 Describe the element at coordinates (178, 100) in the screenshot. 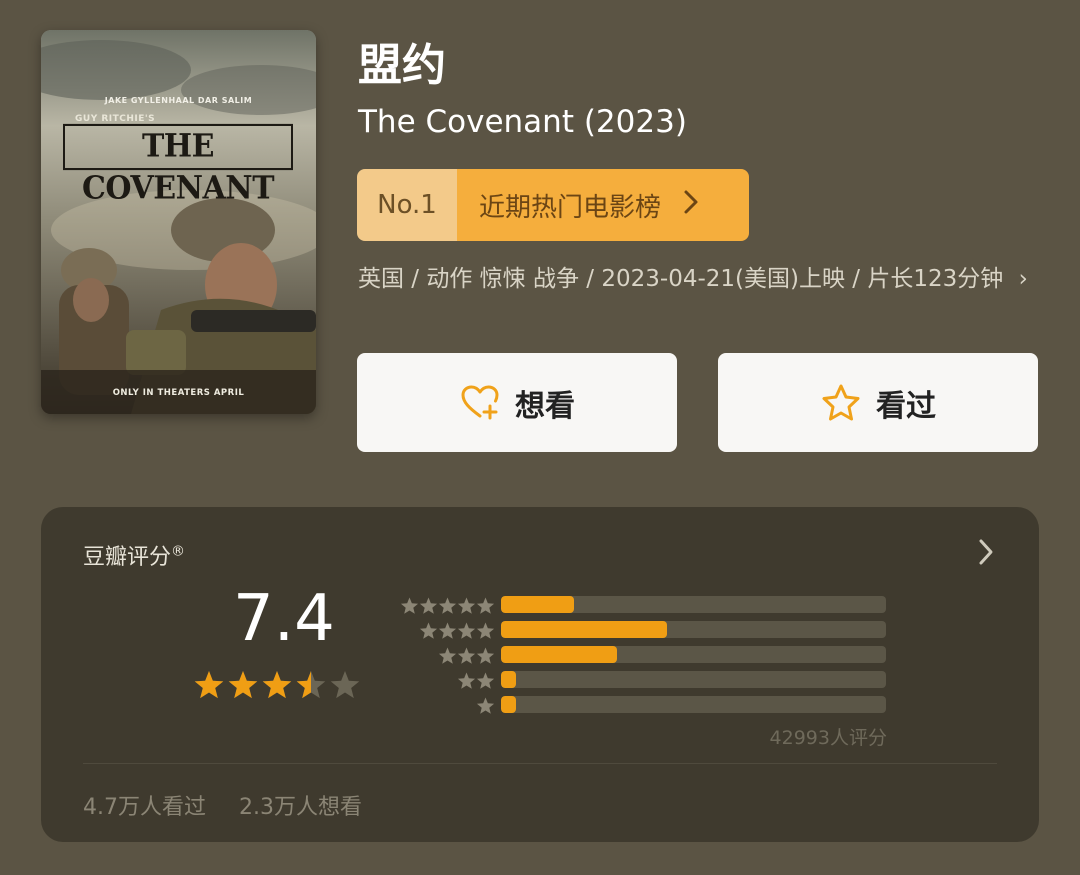

I see `poster-cast: JAKE GYLLENHAAL DAR SALIM` at that location.